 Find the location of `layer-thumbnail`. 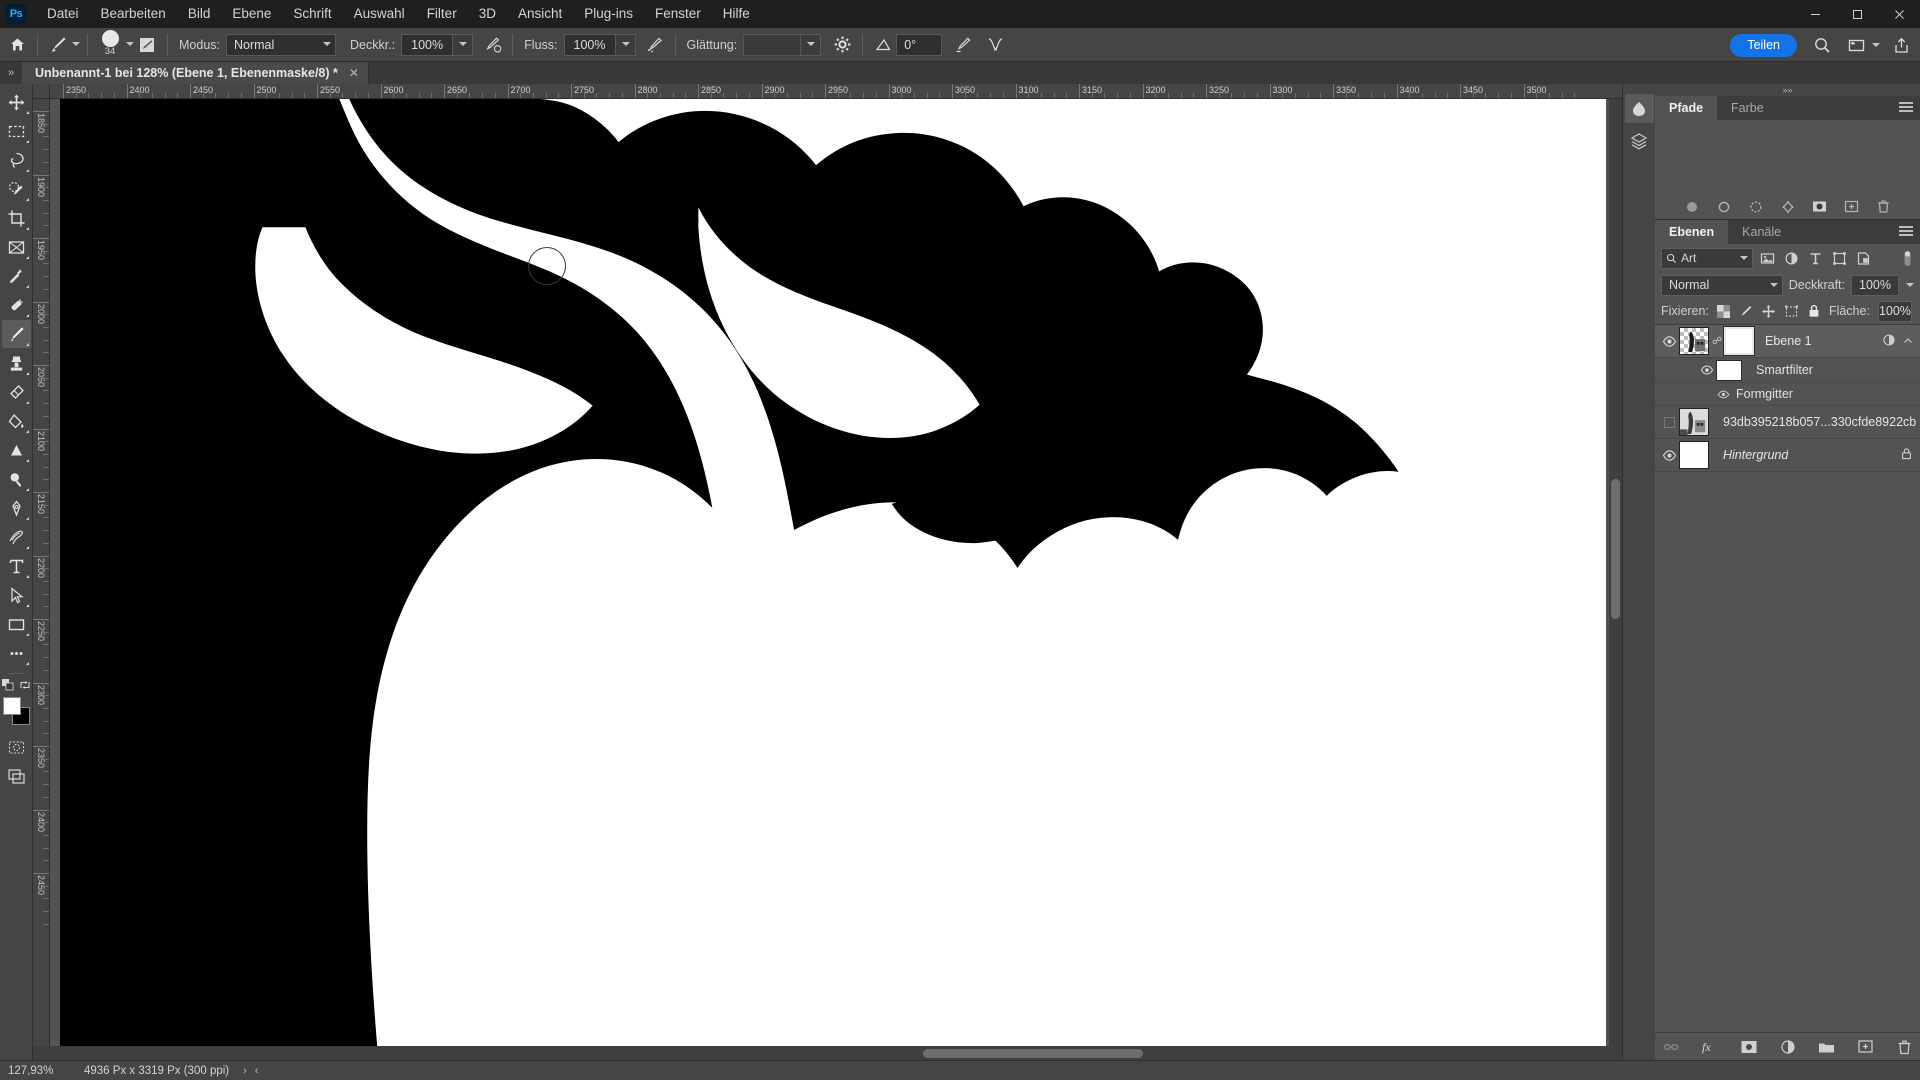

layer-thumbnail is located at coordinates (1694, 455).